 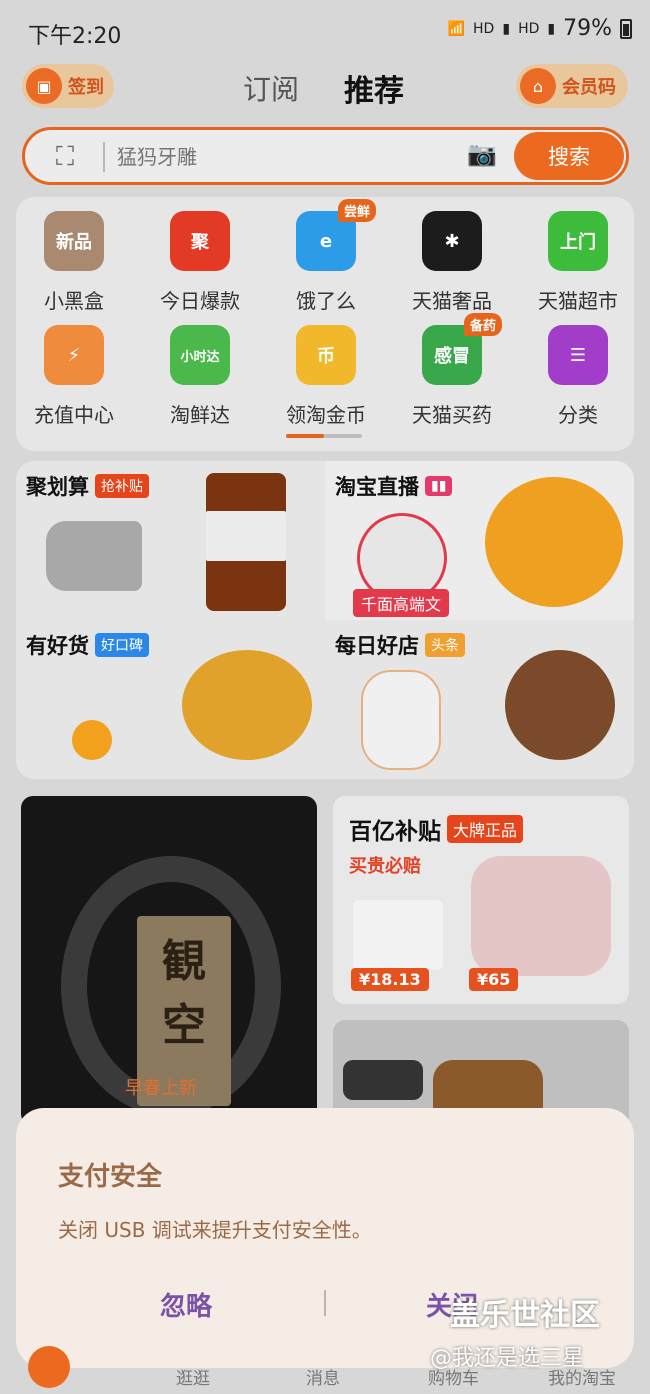 I want to click on nav-browse: 逛逛, so click(x=193, y=1376).